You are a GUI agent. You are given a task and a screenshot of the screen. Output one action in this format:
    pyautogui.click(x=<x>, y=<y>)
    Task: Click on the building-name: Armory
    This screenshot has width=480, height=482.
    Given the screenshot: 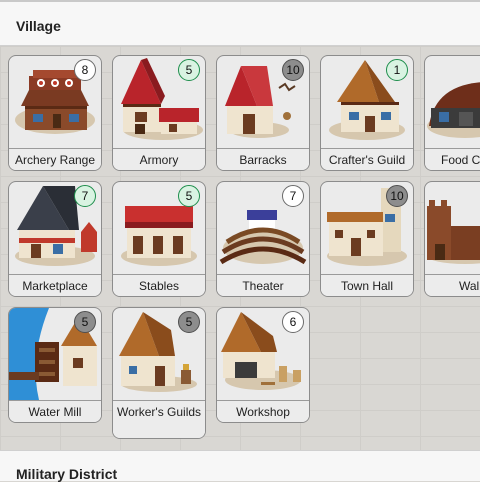 What is the action you would take?
    pyautogui.click(x=159, y=159)
    